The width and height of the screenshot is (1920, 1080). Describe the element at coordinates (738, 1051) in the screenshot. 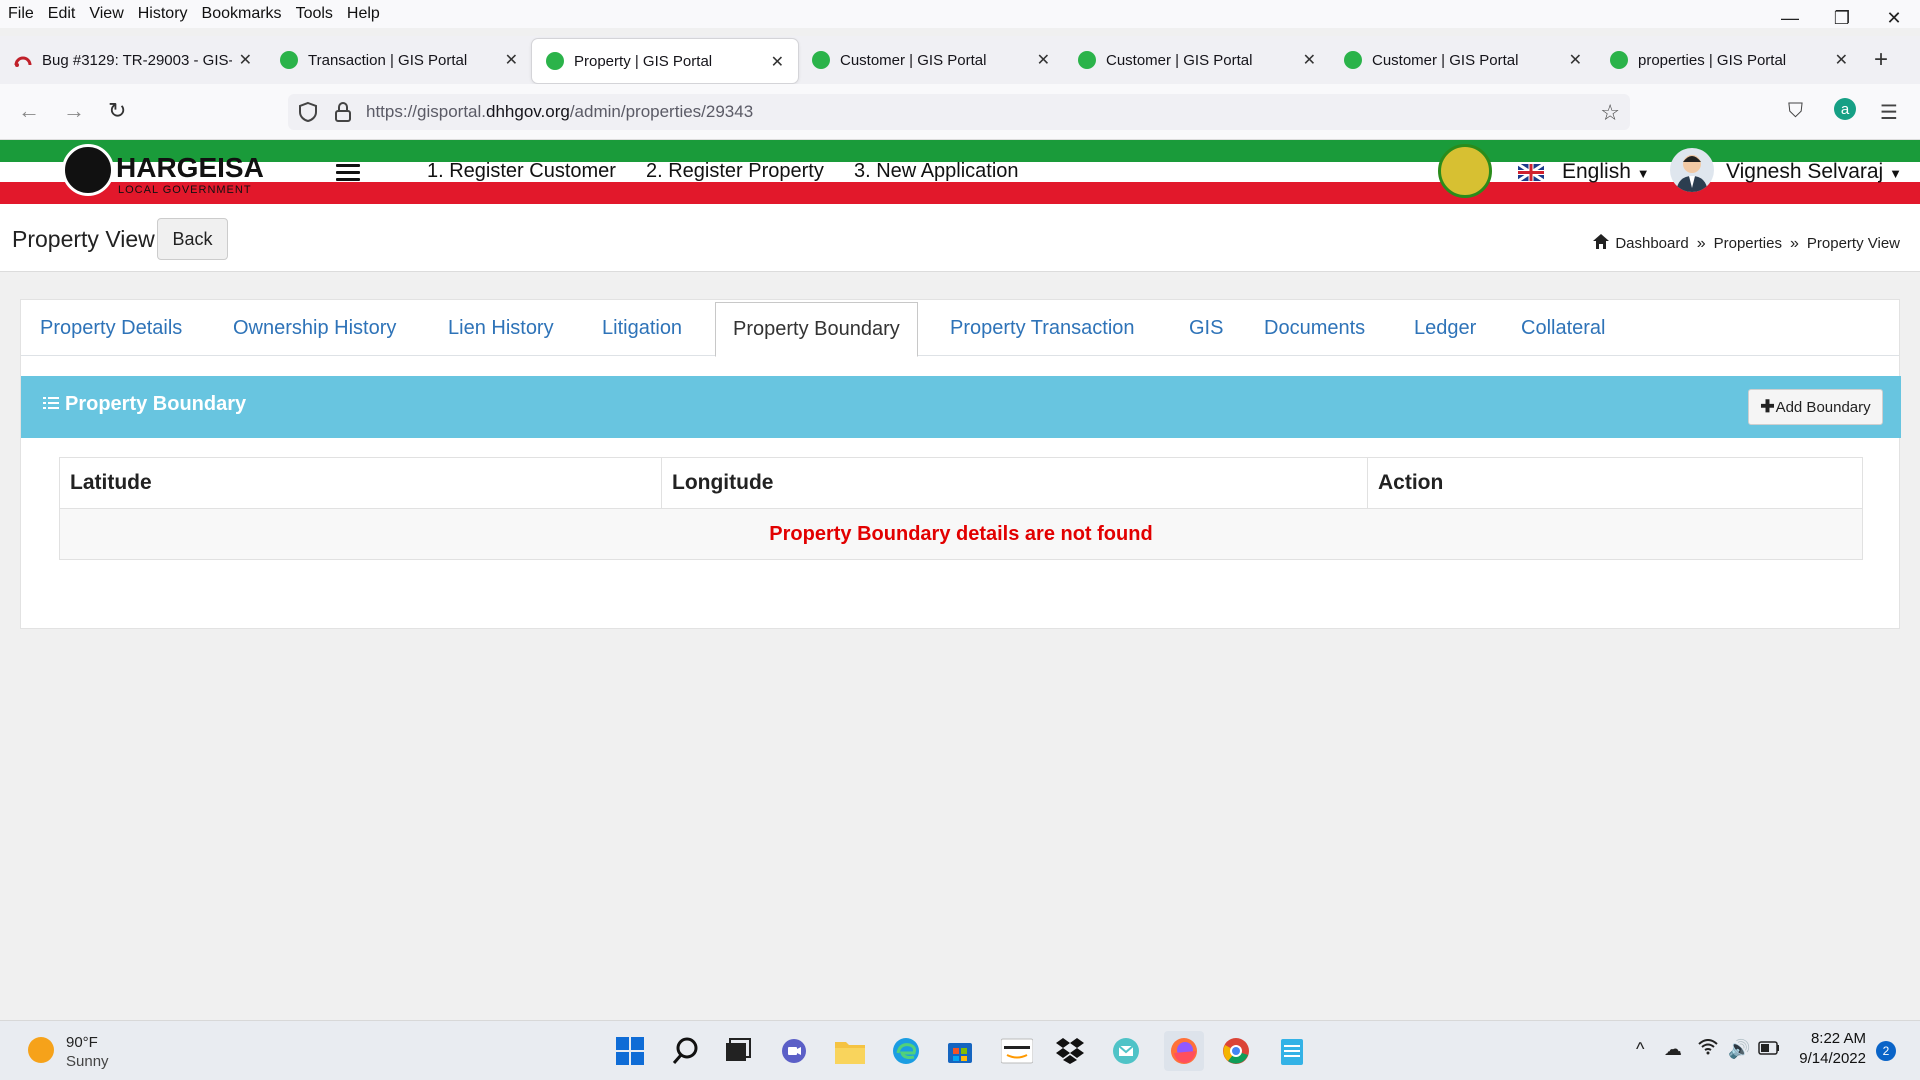

I see `task-view-icon` at that location.